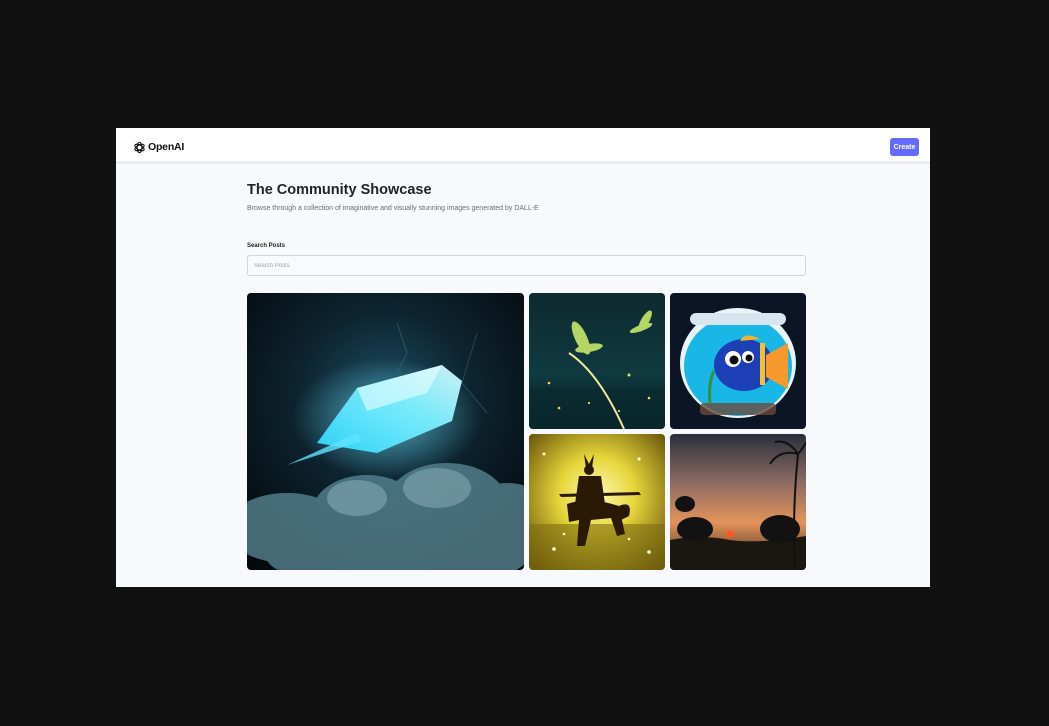 This screenshot has width=1049, height=726. I want to click on header: OpenAI Create, so click(523, 146).